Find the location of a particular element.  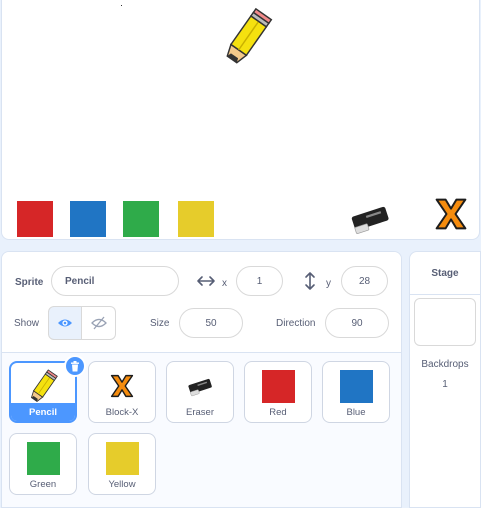

show-hidden-button is located at coordinates (99, 323).